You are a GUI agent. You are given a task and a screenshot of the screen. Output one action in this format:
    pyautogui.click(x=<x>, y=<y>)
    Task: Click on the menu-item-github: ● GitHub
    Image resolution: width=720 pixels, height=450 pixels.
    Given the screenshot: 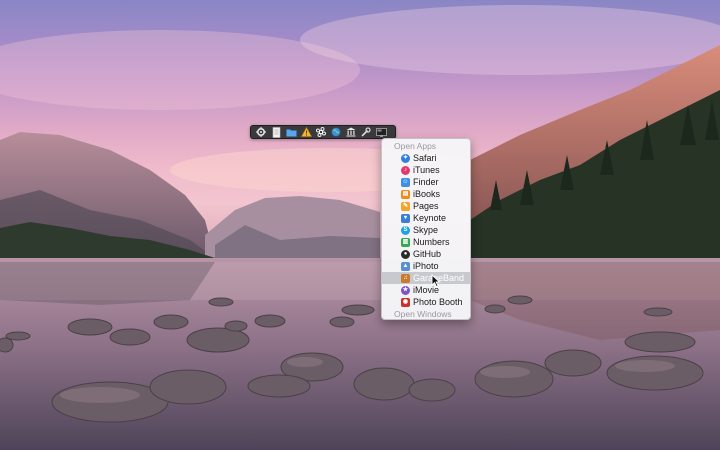 What is the action you would take?
    pyautogui.click(x=426, y=254)
    